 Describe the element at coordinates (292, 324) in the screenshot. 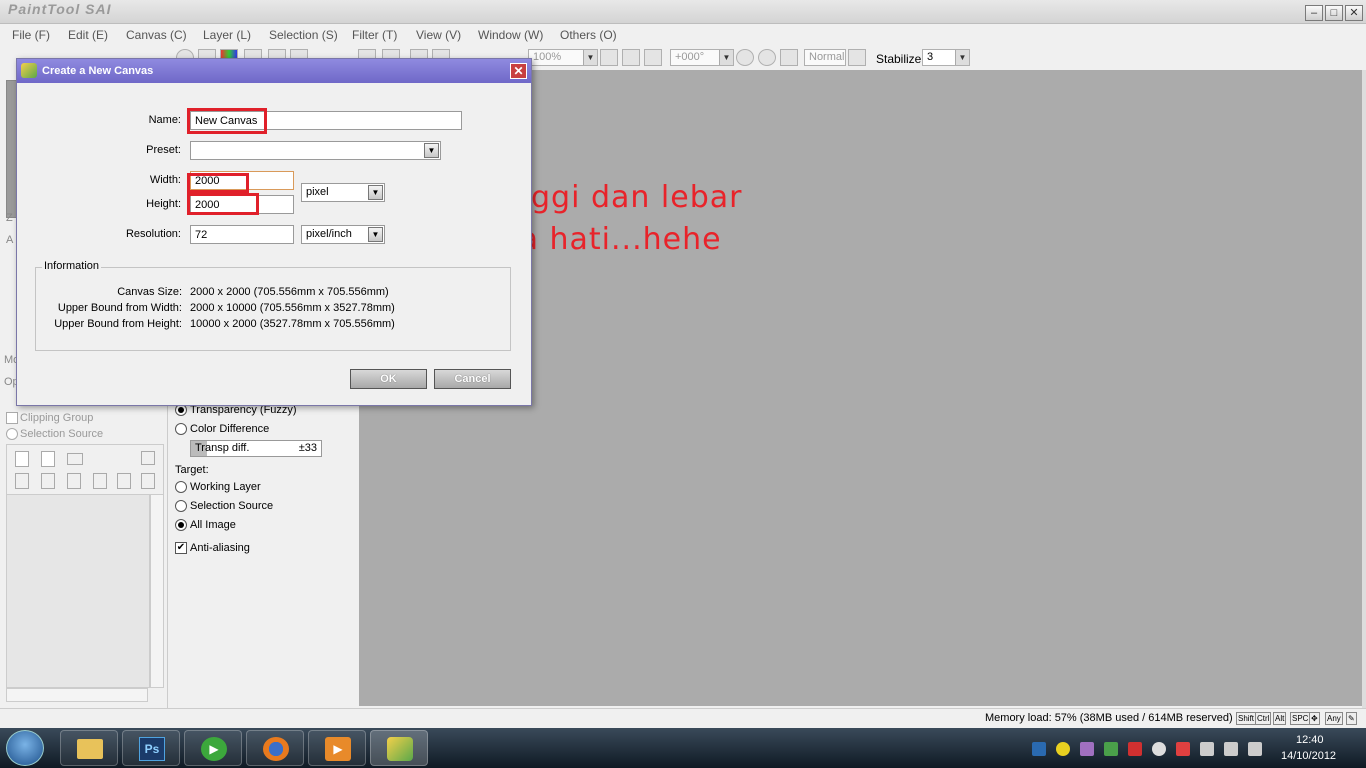

I see `info-upper-height-value: 10000 x 2000 (3527.78mm x 705.556mm)` at that location.